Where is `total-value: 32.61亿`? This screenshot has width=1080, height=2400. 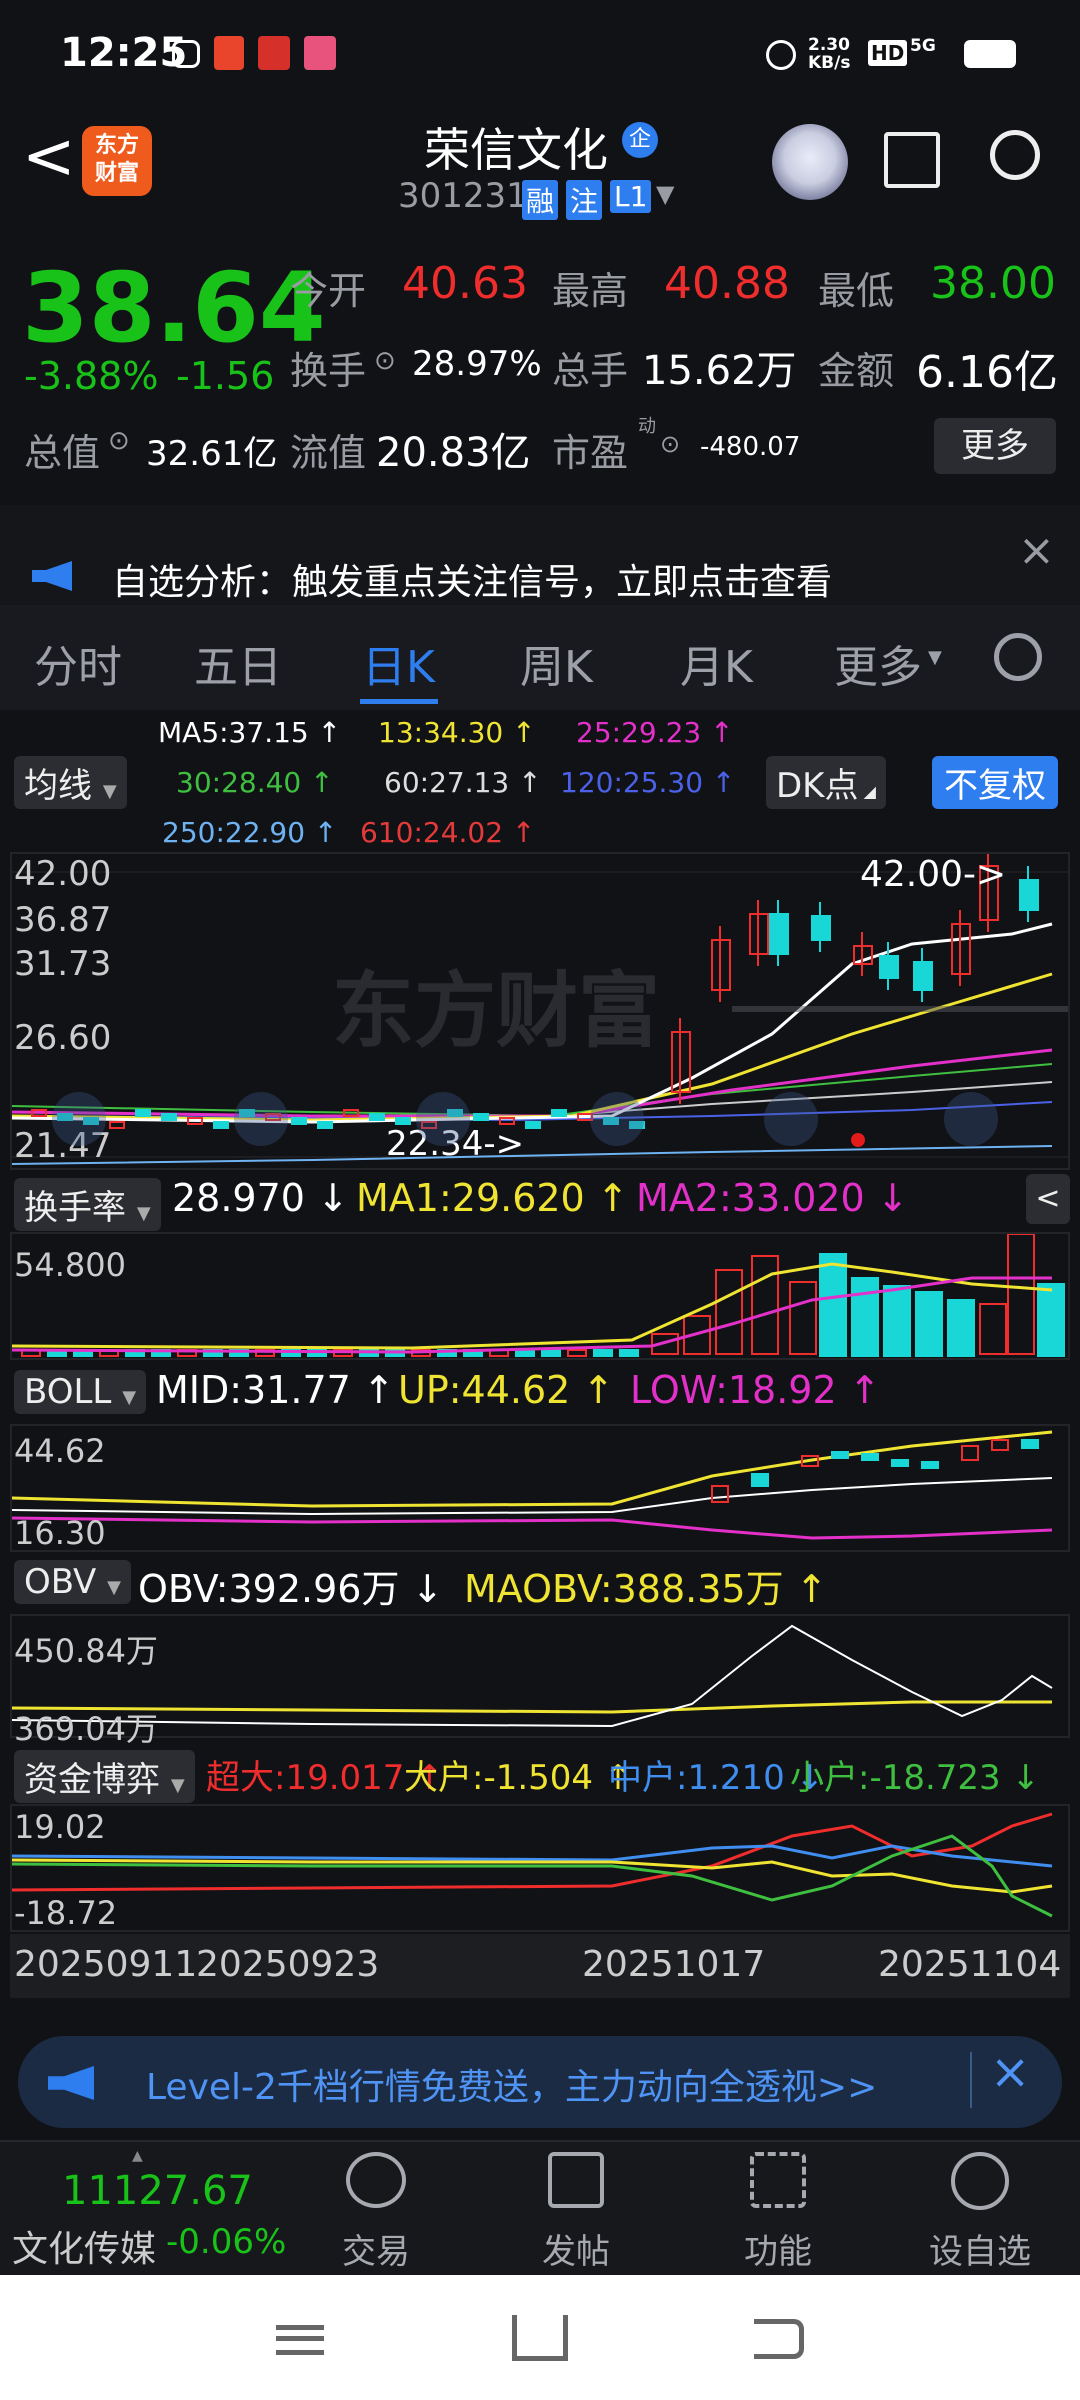 total-value: 32.61亿 is located at coordinates (212, 454).